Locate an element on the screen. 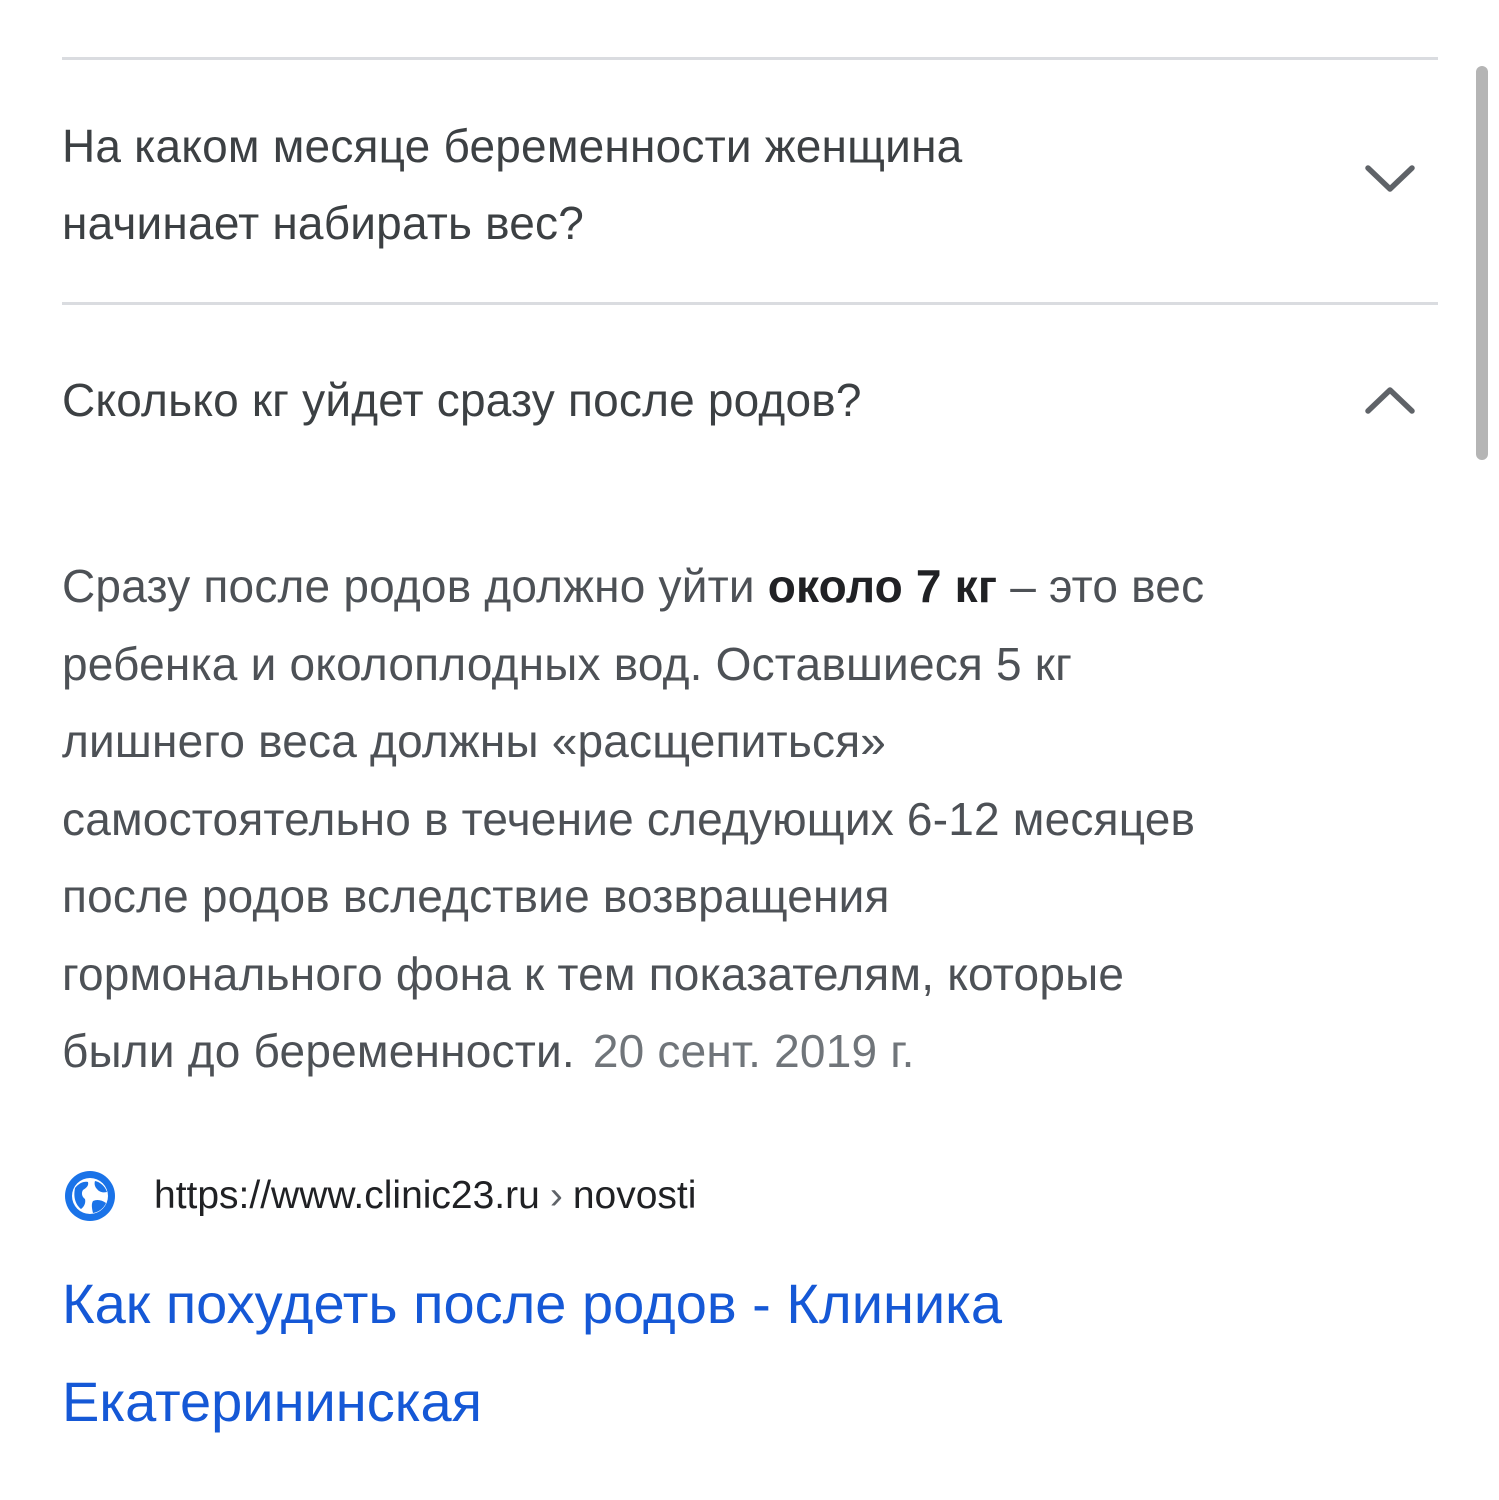 This screenshot has height=1500, width=1499. faq-question-2: Сколько кг уйдет сразу после родов? is located at coordinates (750, 402).